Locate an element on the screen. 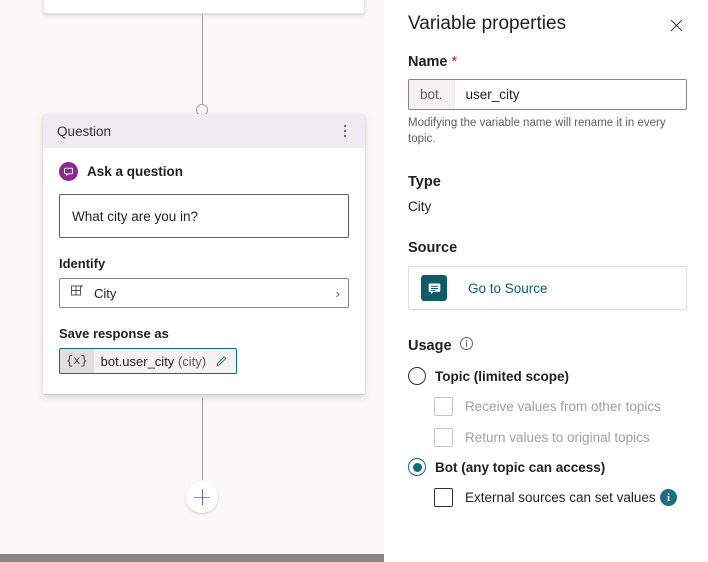  checkbox-external-sources: External sources can set values i is located at coordinates (560, 498).